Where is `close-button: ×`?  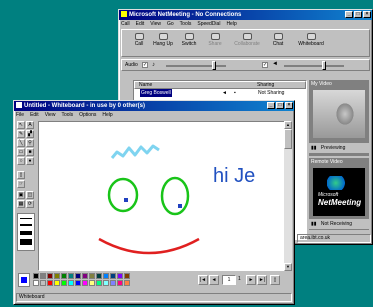 close-button: × is located at coordinates (367, 14).